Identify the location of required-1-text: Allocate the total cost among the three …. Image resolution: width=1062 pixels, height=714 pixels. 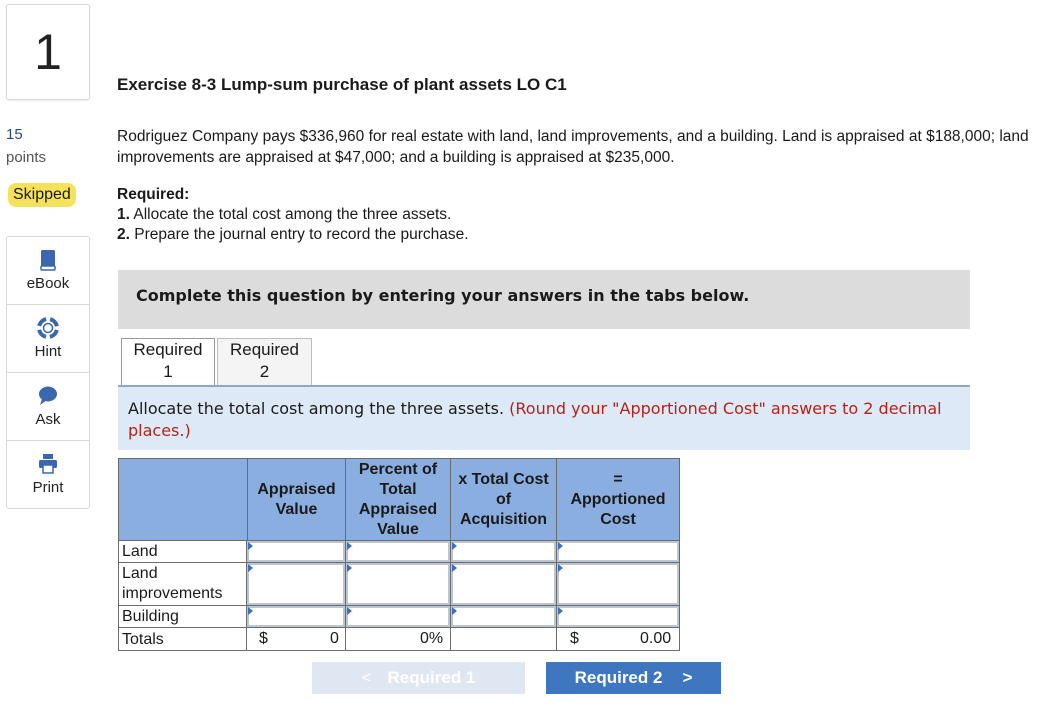
(290, 214).